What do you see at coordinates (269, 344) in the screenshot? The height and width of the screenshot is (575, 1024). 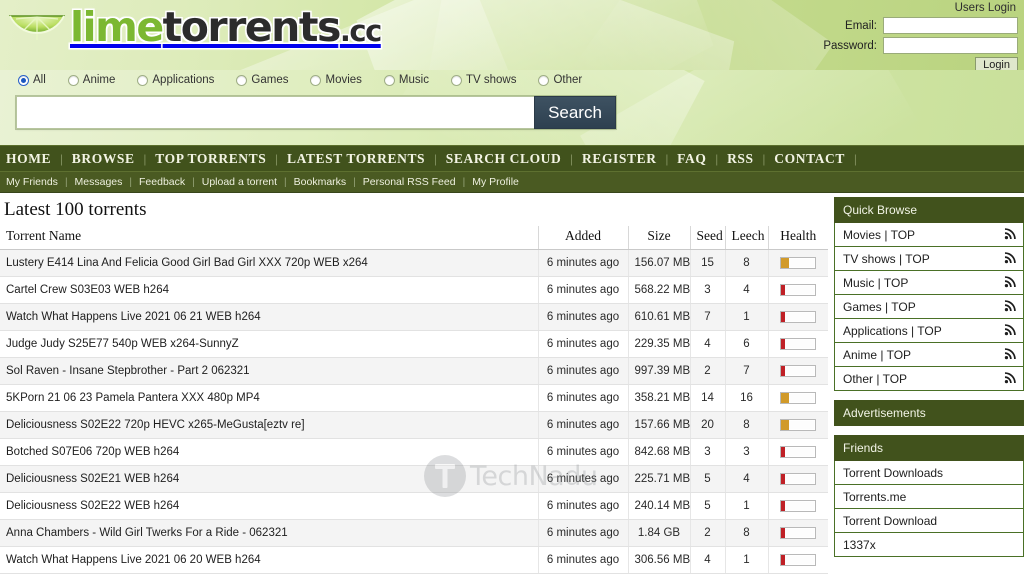 I see `torrent-name-cell: Judge Judy S25E77 540p WEB x264-SunnyZ` at bounding box center [269, 344].